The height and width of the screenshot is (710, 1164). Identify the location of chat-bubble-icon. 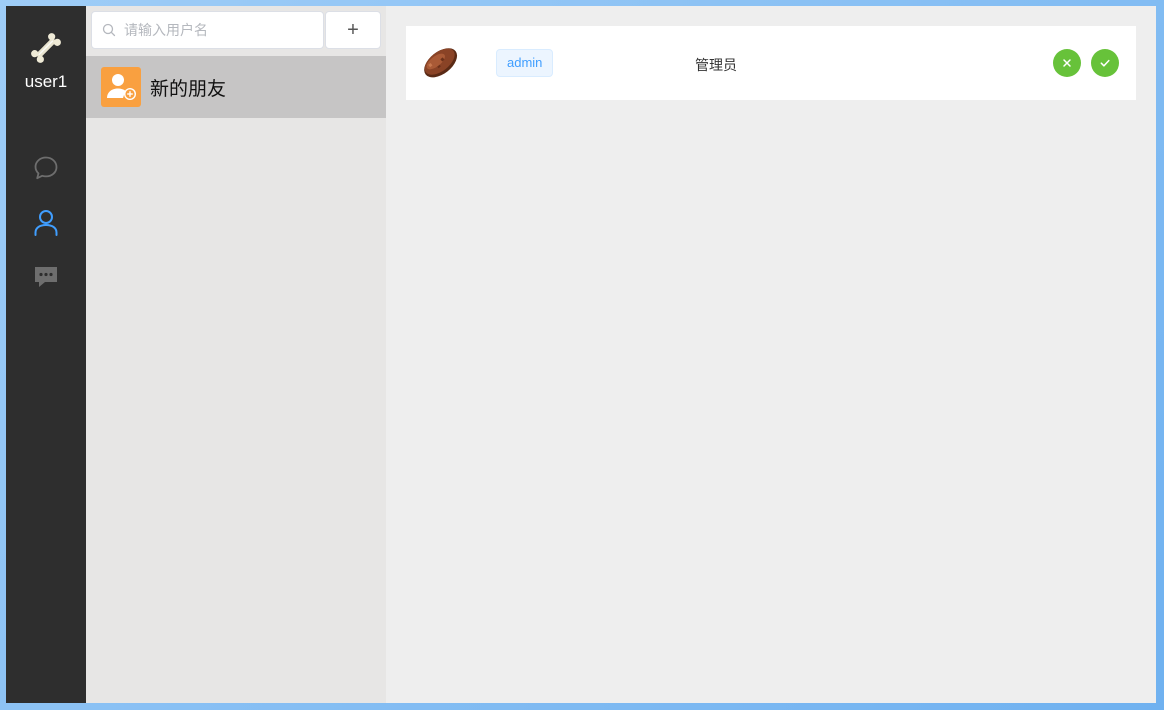
(46, 168).